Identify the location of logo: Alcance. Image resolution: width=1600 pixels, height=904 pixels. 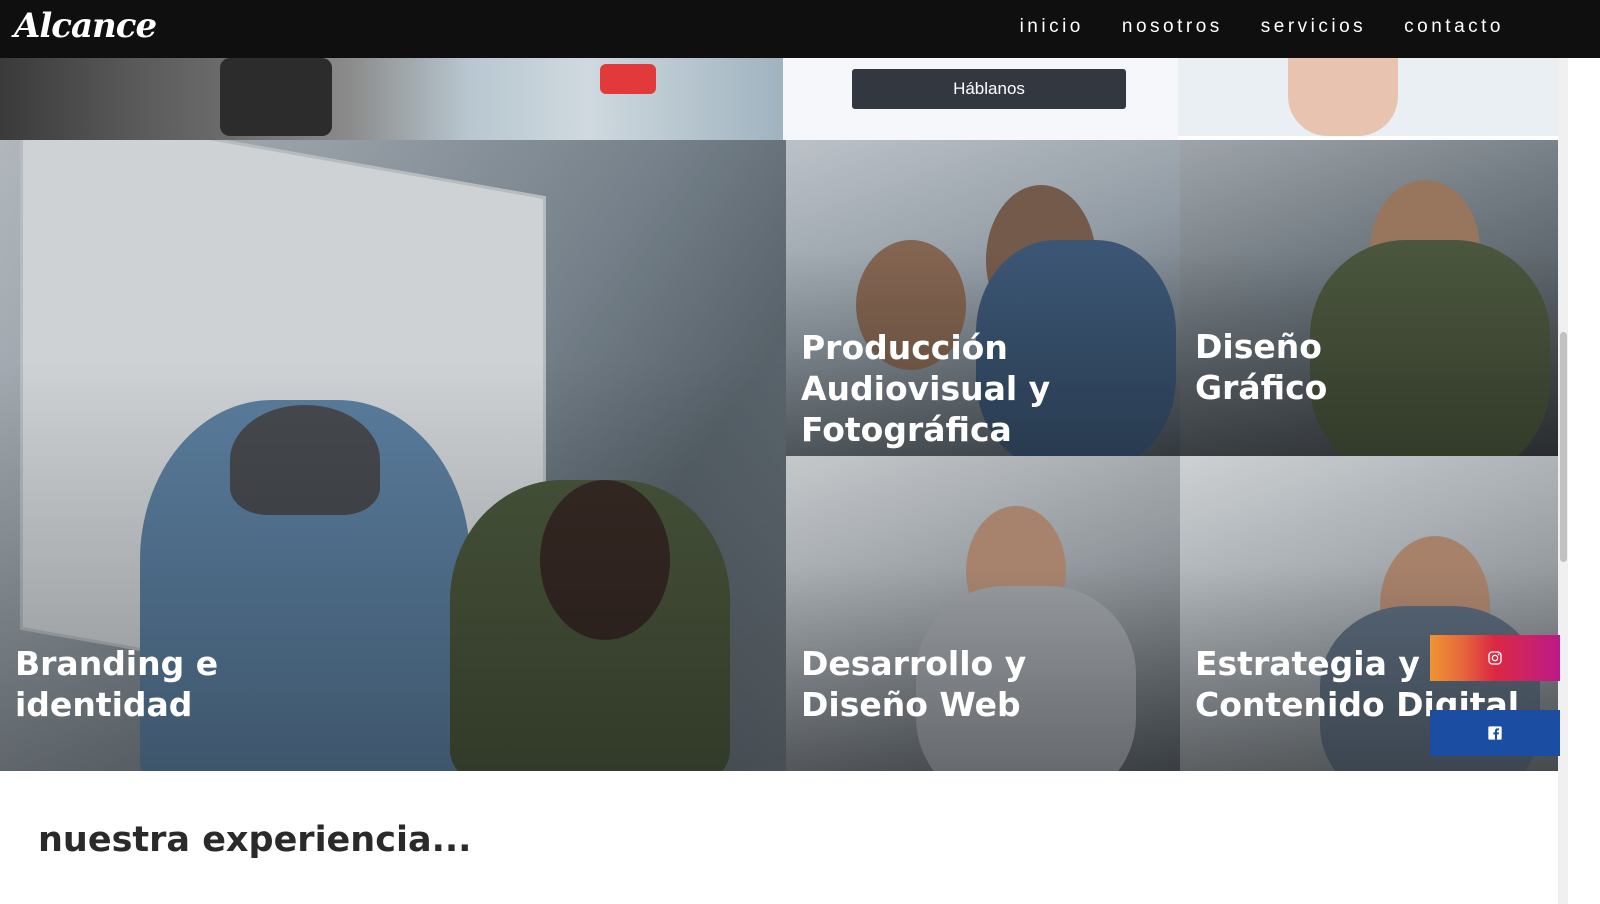
(85, 26).